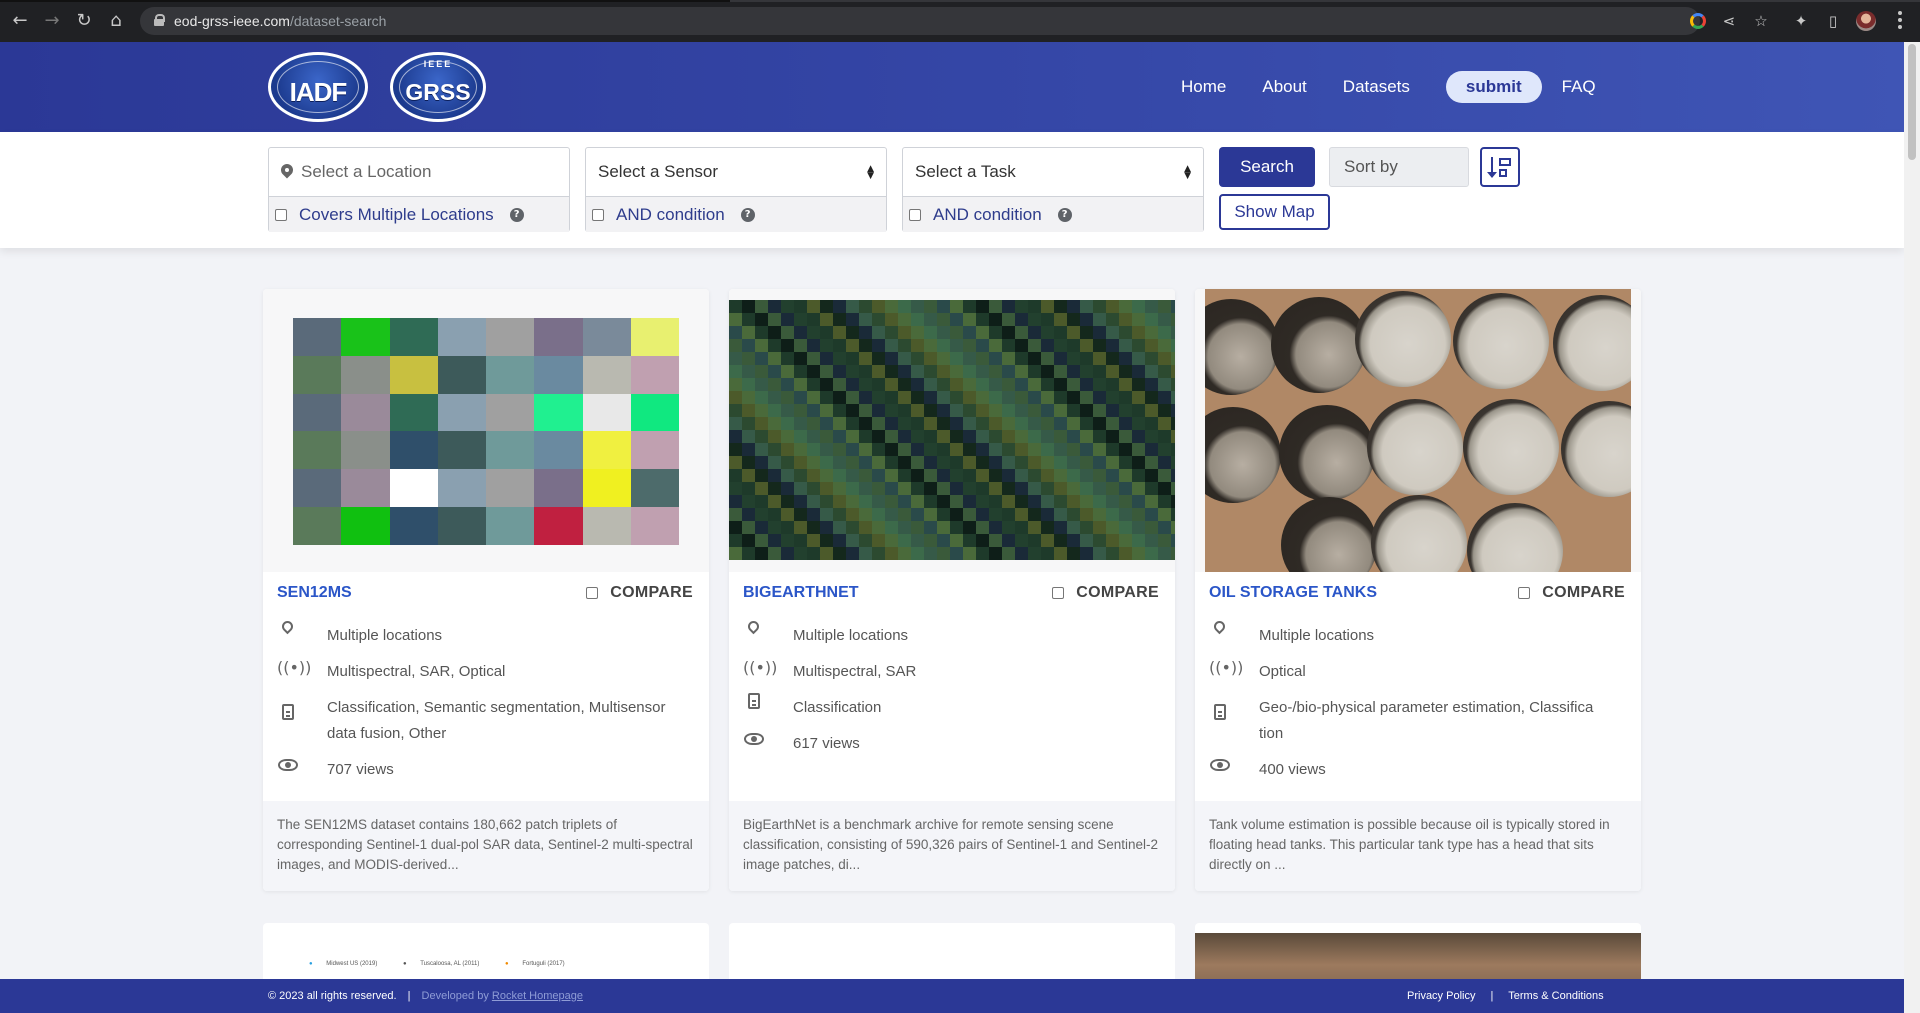  I want to click on developed-by-text: Developed by, so click(455, 996).